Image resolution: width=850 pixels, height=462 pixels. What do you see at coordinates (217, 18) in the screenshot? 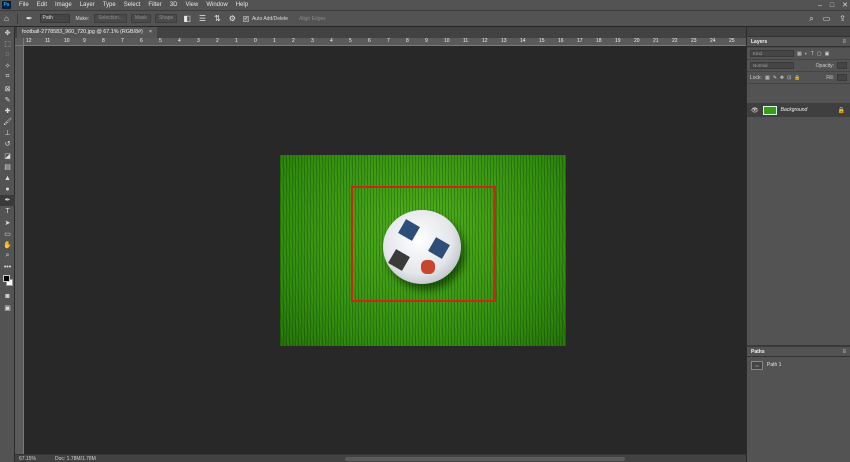
I see `path-arrangement-icon: ⇅` at bounding box center [217, 18].